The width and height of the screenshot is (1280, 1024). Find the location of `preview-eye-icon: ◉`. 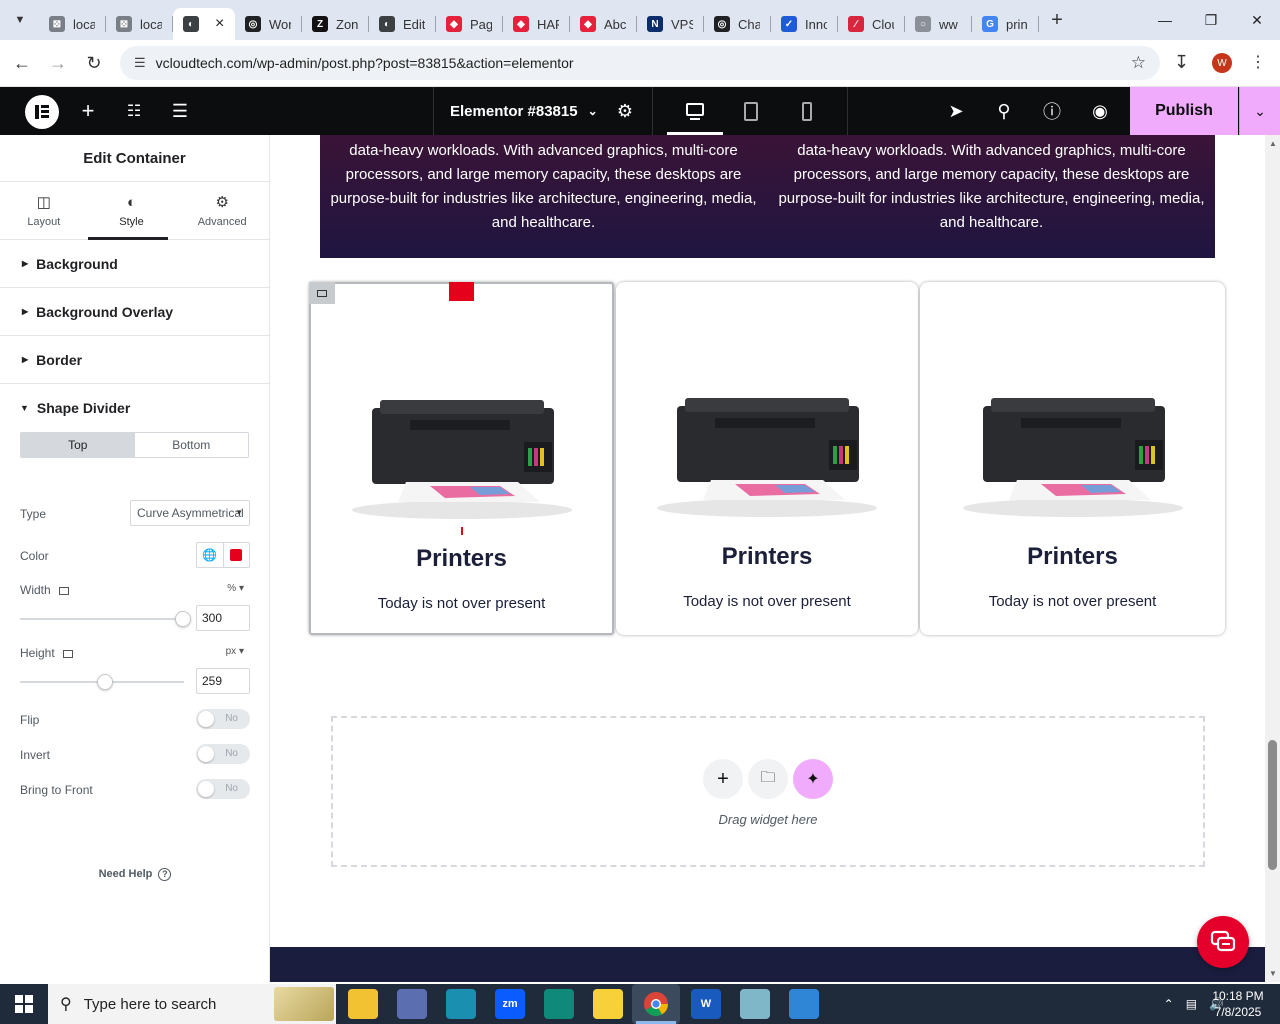

preview-eye-icon: ◉ is located at coordinates (1100, 111).